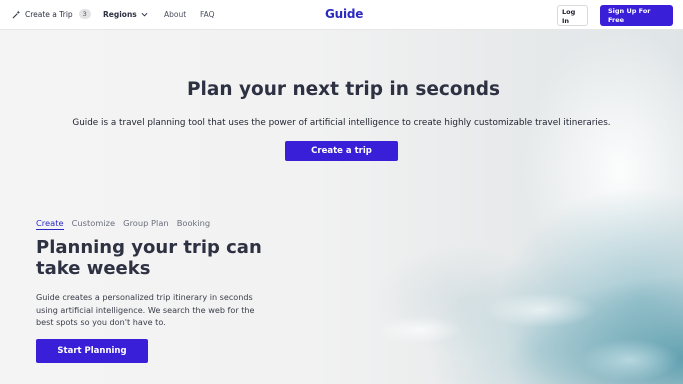 This screenshot has height=384, width=683. What do you see at coordinates (120, 14) in the screenshot?
I see `regions-label: Regions` at bounding box center [120, 14].